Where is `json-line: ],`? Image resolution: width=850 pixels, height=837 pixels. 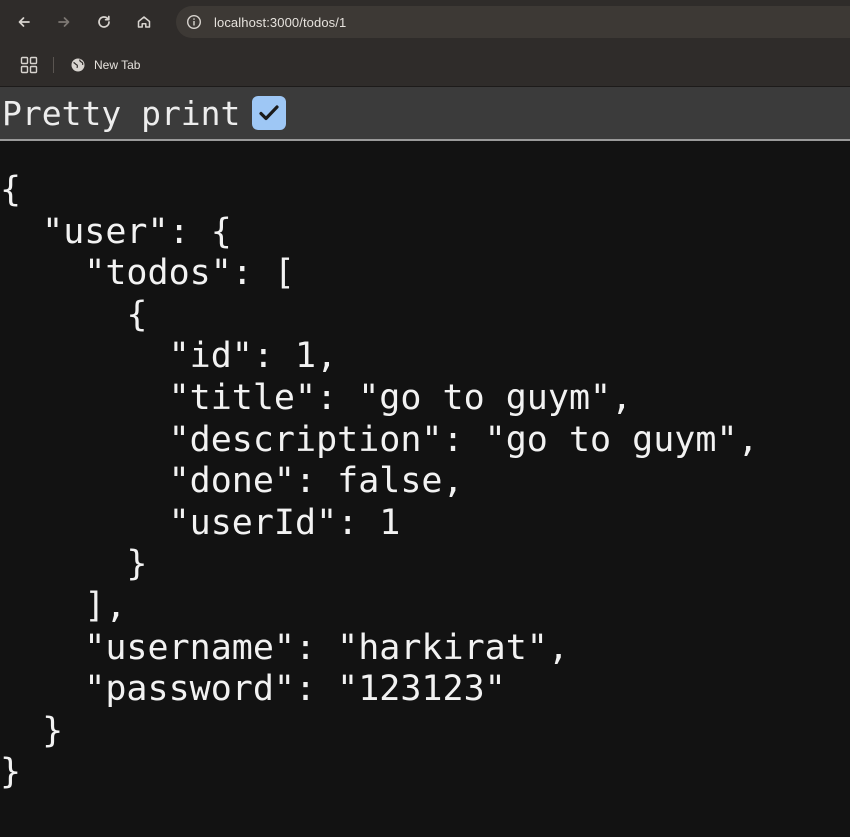
json-line: ], is located at coordinates (63, 605).